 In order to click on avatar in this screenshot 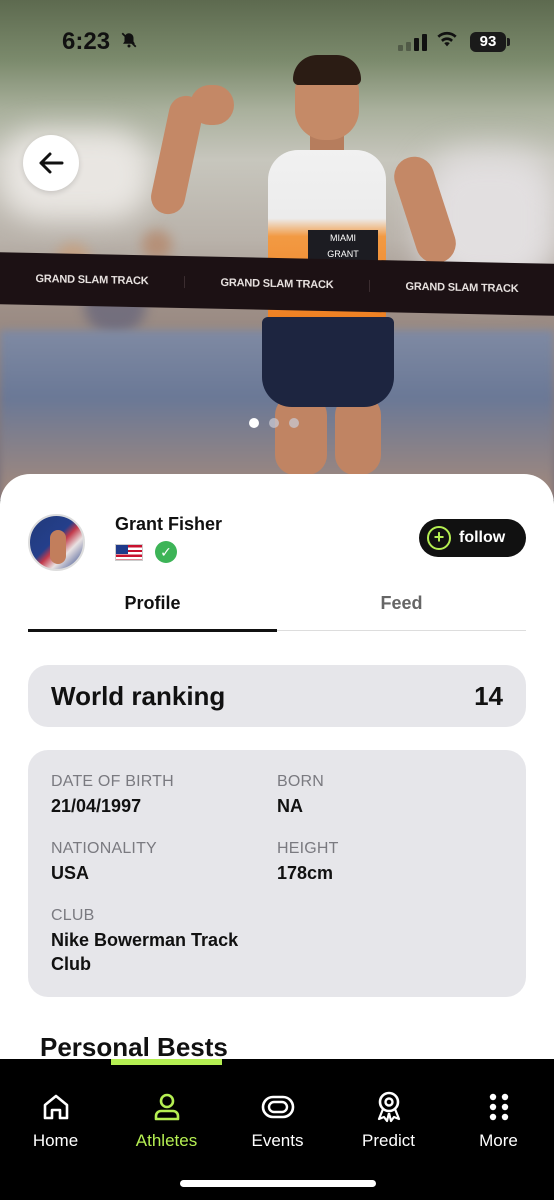, I will do `click(56, 542)`.